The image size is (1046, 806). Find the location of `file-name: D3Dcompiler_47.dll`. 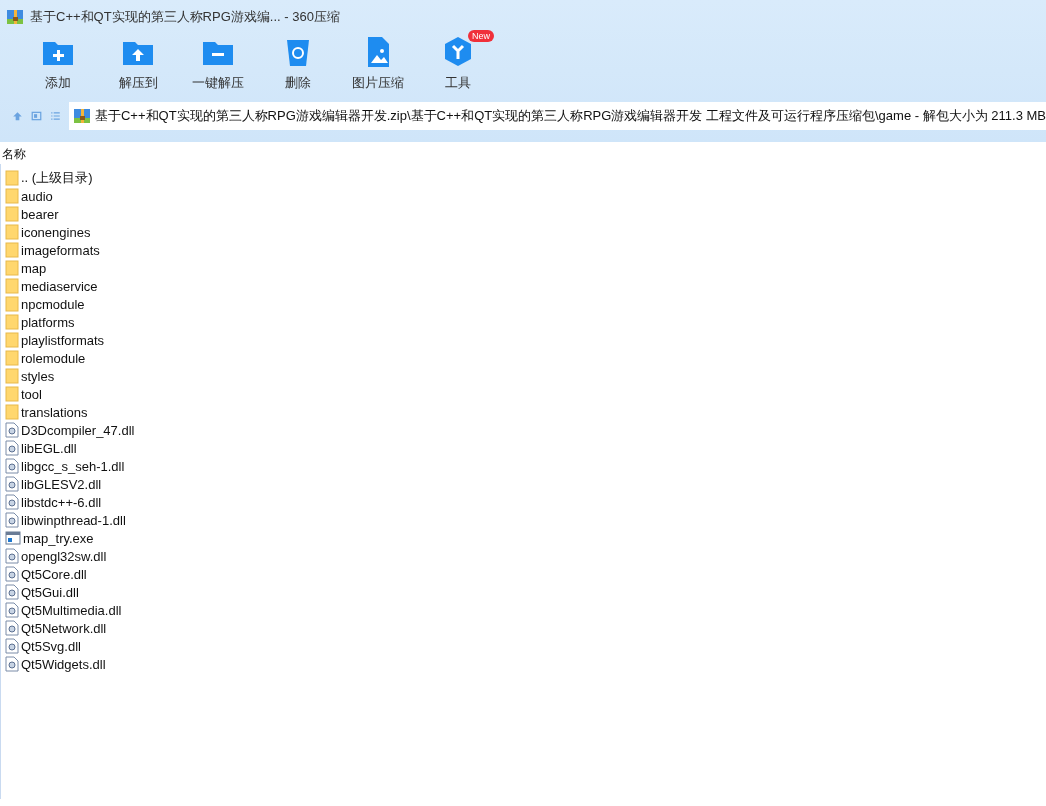

file-name: D3Dcompiler_47.dll is located at coordinates (78, 430).